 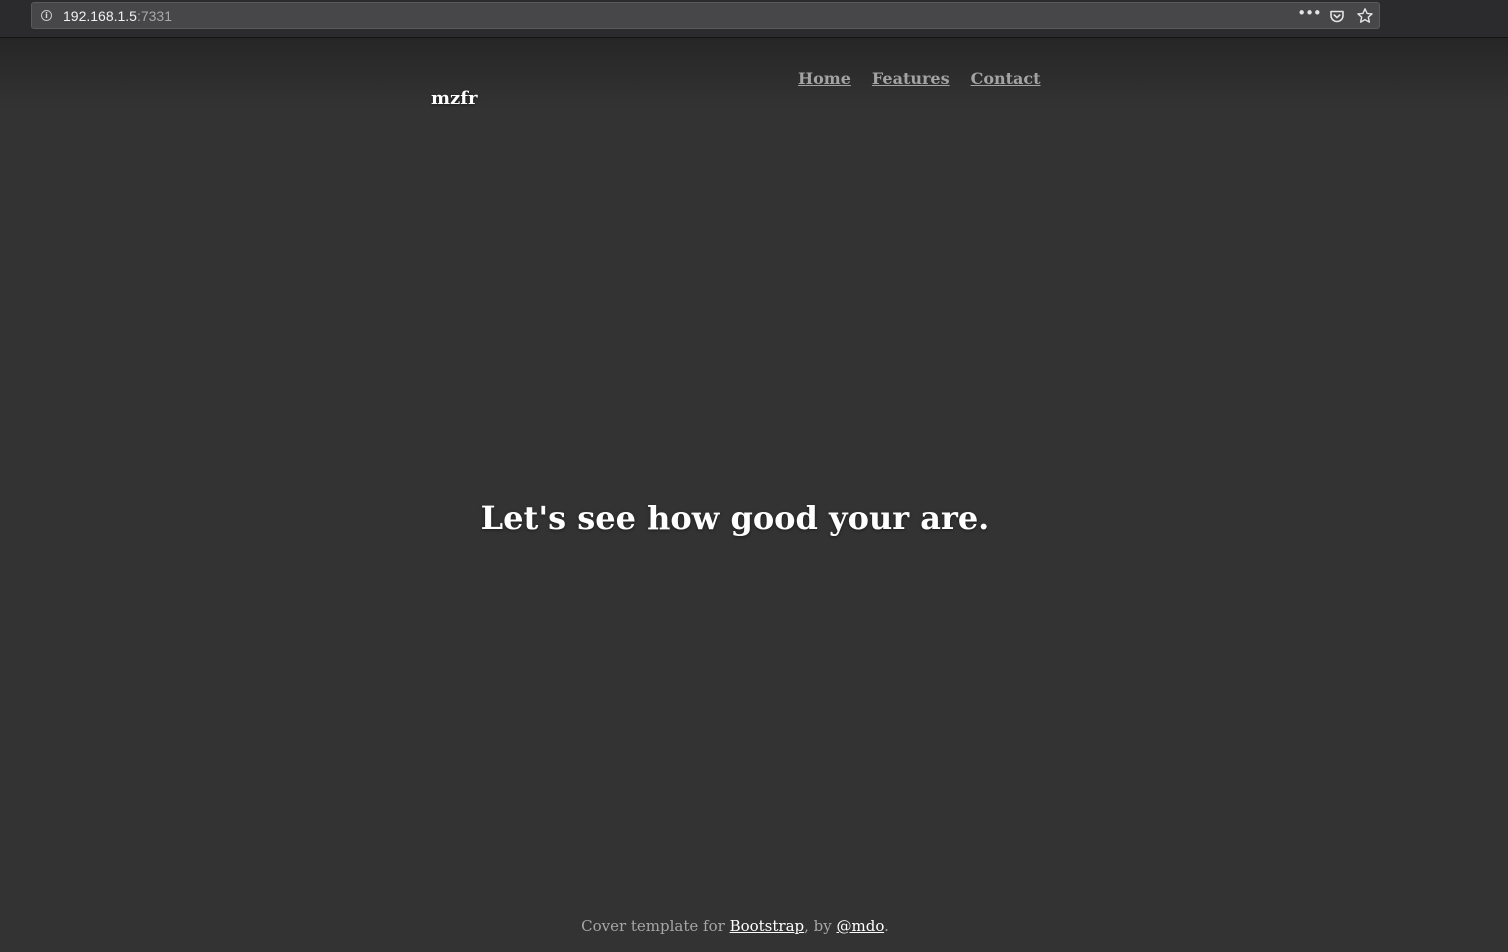 What do you see at coordinates (886, 926) in the screenshot?
I see `footer-suffix: .` at bounding box center [886, 926].